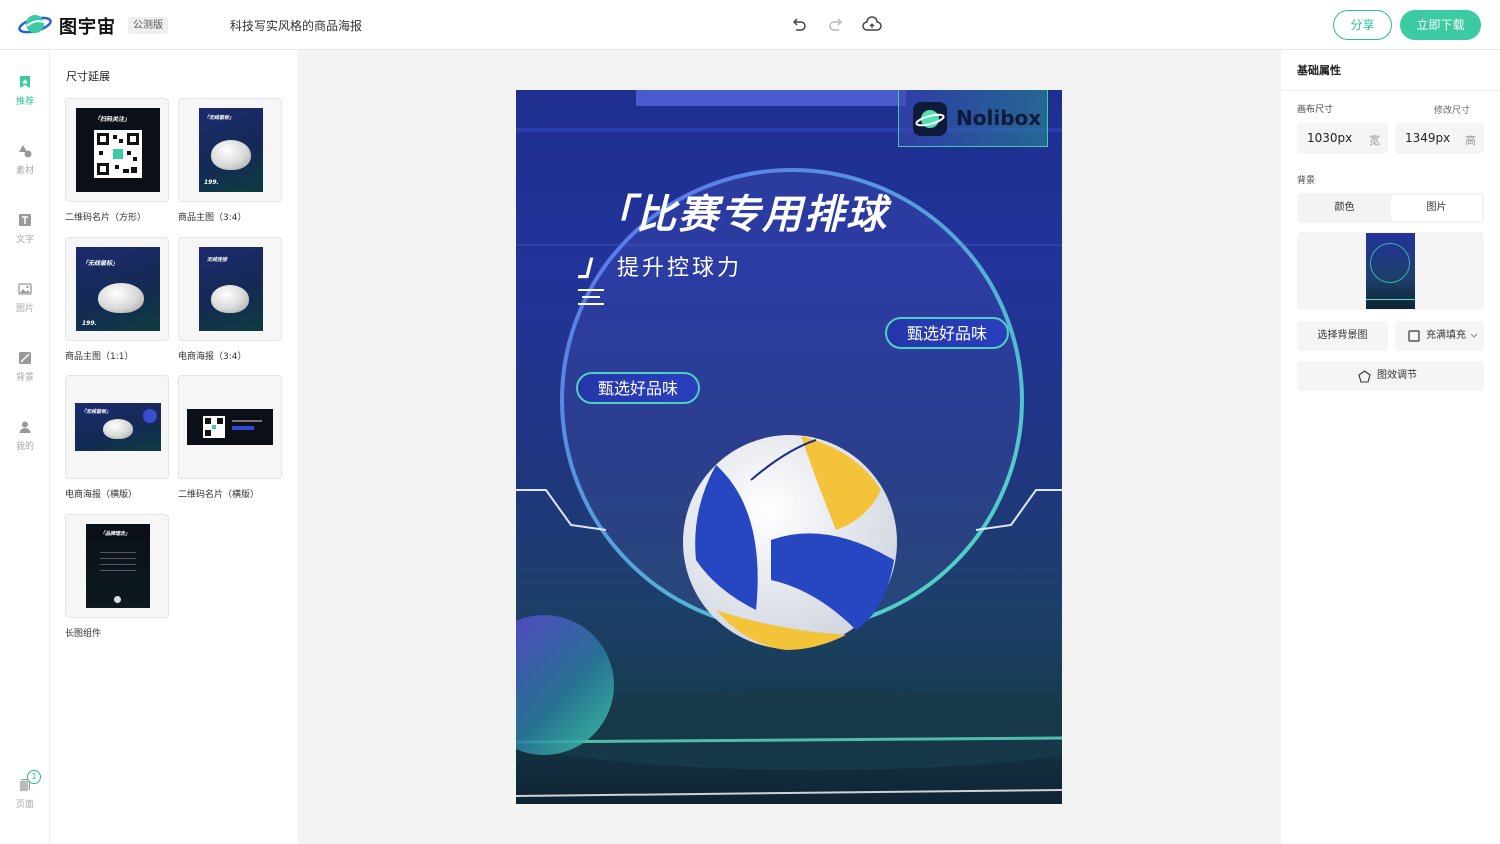 This screenshot has height=844, width=1500. I want to click on template-card: 无线连接 电商海报（3:4）, so click(230, 299).